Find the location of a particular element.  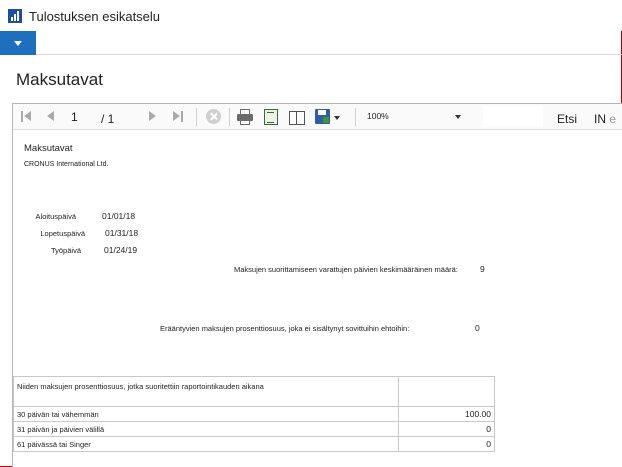

zoom-value: 100% is located at coordinates (378, 116).